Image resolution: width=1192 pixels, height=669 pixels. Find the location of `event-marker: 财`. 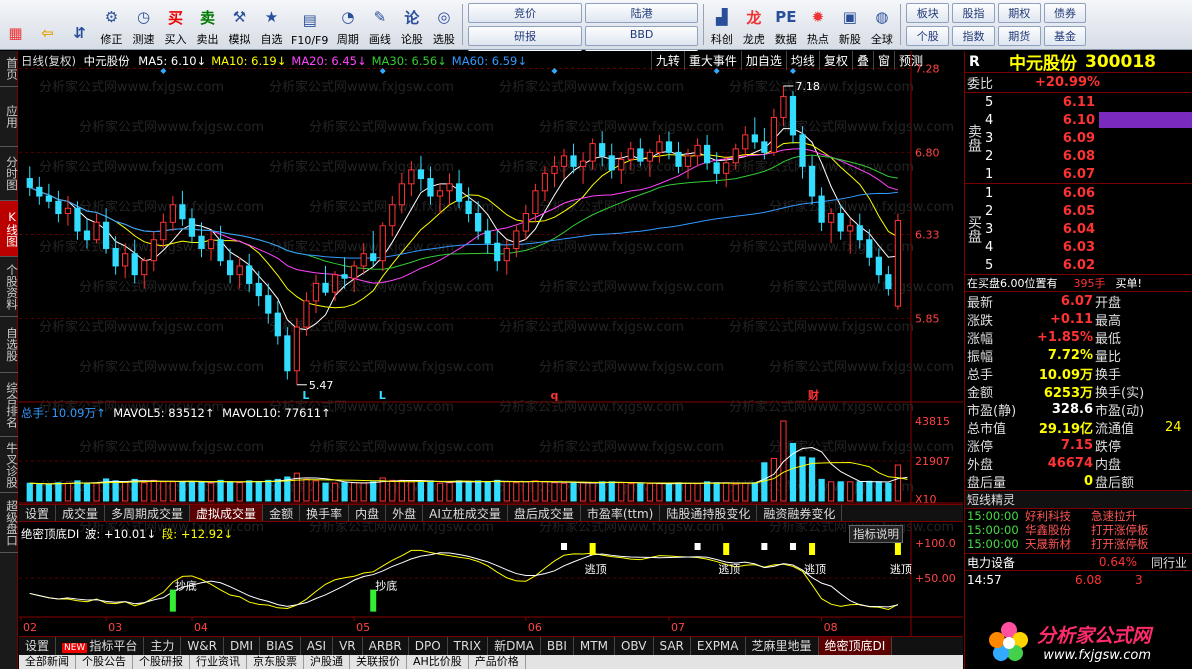

event-marker: 财 is located at coordinates (813, 395).